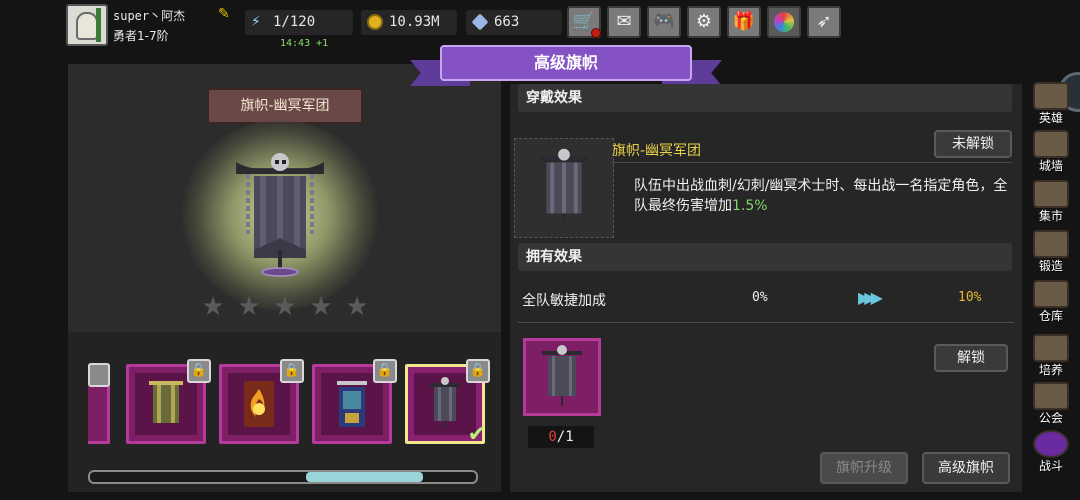 This screenshot has height=500, width=1080. I want to click on energy-bolt-icon: ⚡, so click(256, 20).